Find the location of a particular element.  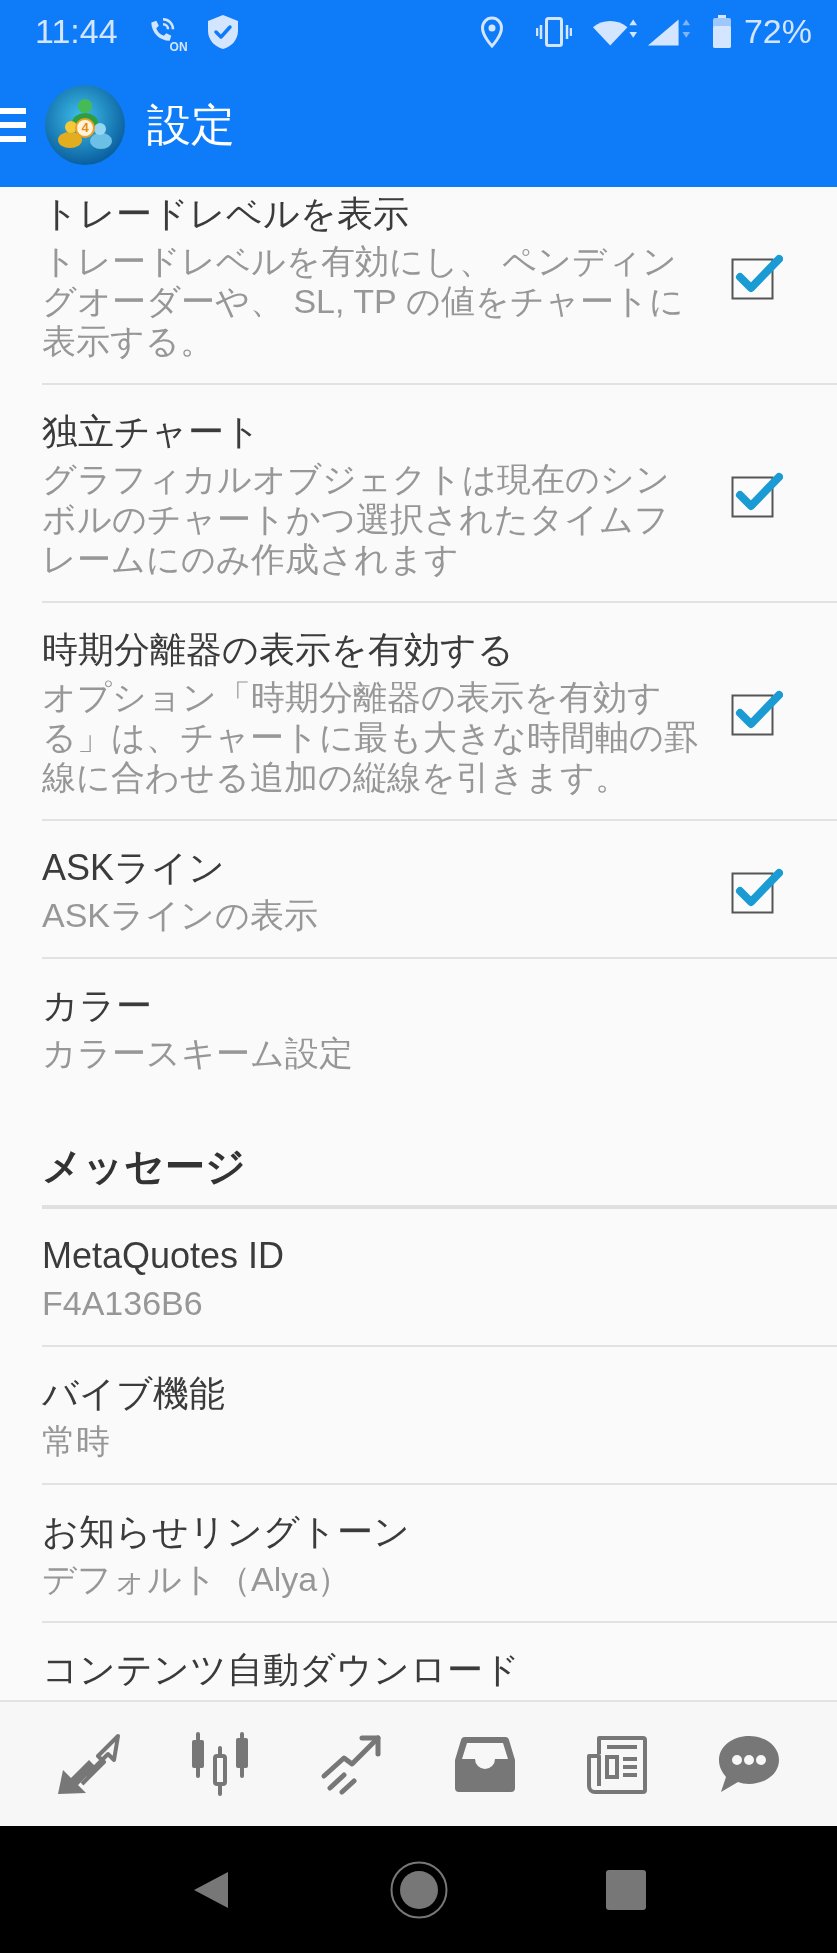

vibrate-icon is located at coordinates (553, 31).